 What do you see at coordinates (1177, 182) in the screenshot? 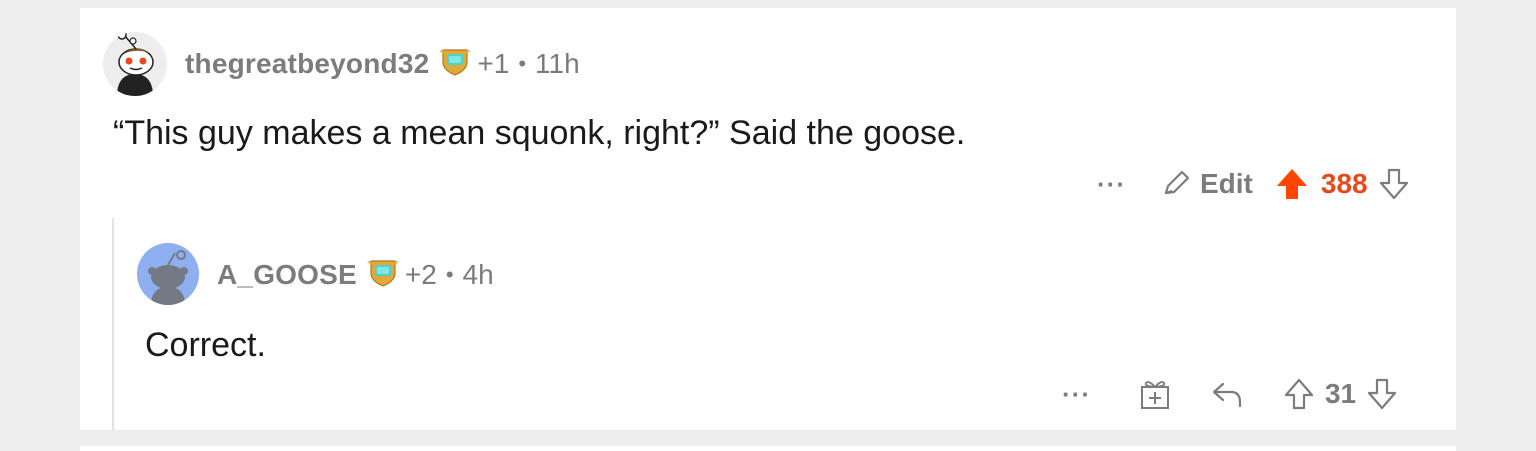
I see `pencil-icon` at bounding box center [1177, 182].